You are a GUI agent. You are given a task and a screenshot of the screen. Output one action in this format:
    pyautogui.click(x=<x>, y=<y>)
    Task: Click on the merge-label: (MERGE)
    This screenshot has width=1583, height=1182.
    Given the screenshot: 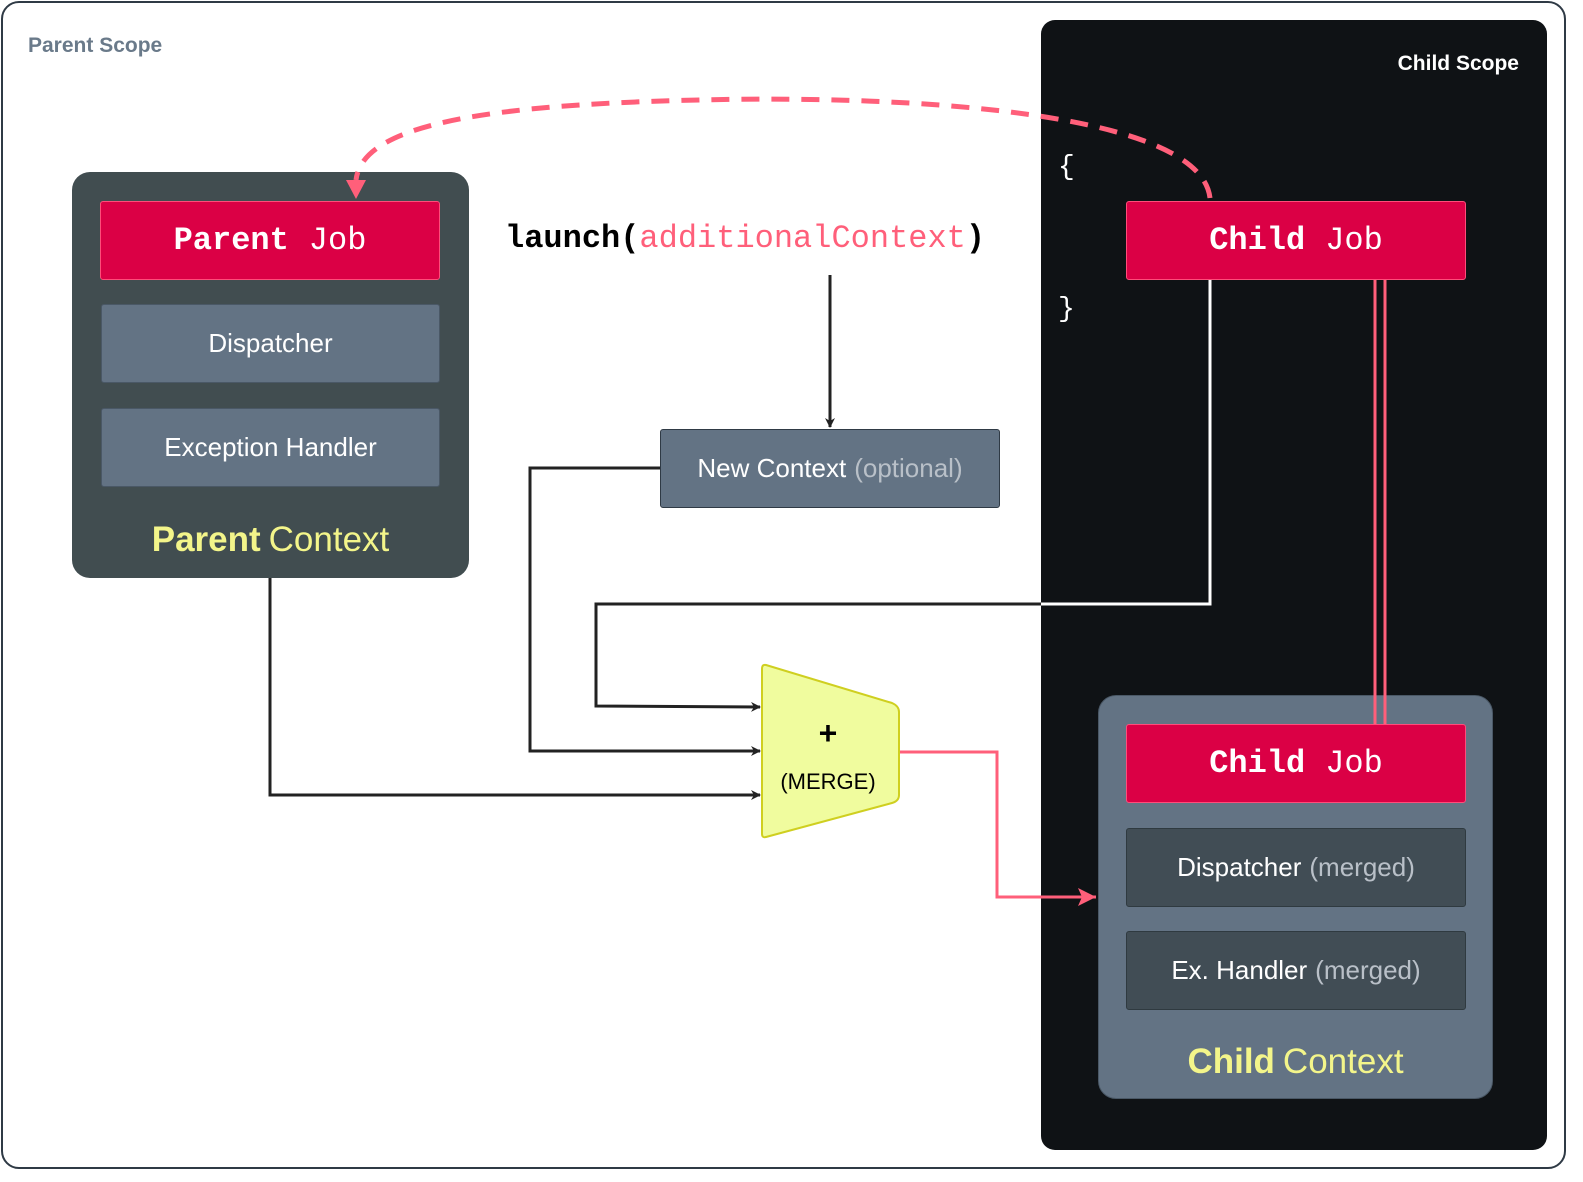 What is the action you would take?
    pyautogui.click(x=827, y=781)
    